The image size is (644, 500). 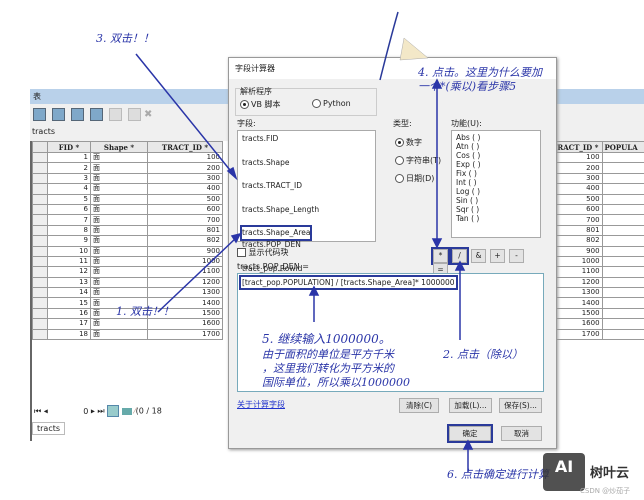 What do you see at coordinates (326, 339) in the screenshot?
I see `annotation-step5-line1: 5. 继续输入1000000。` at bounding box center [326, 339].